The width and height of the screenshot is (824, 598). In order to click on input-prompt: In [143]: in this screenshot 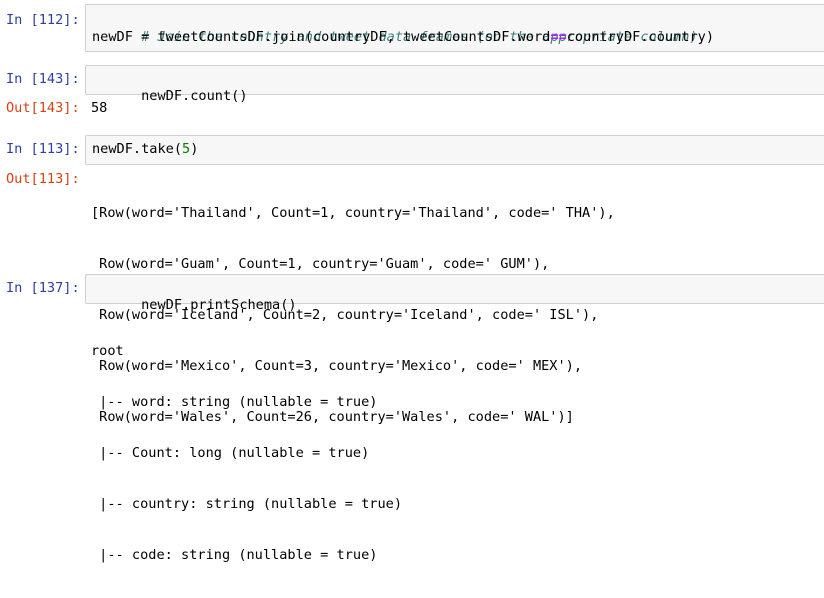, I will do `click(43, 79)`.